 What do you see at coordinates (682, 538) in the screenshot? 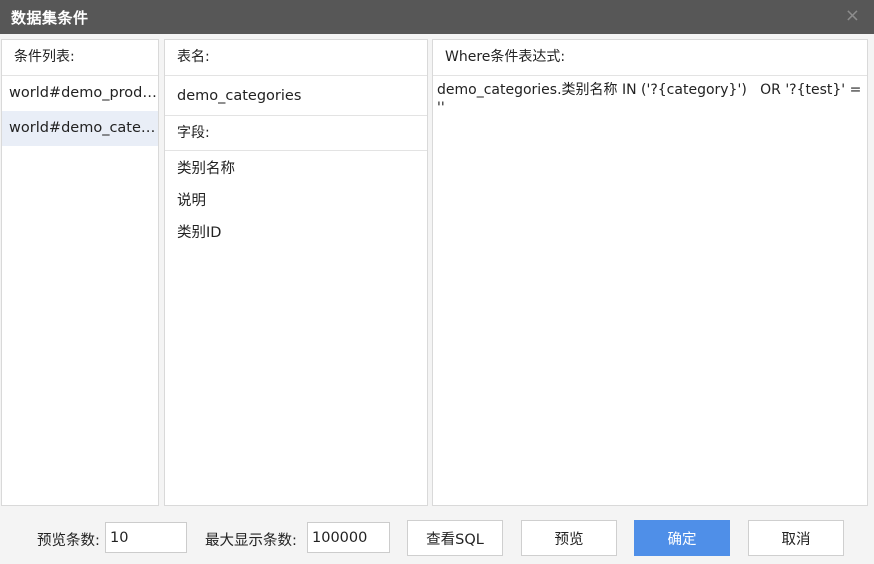
I see `ok-button: 确定` at bounding box center [682, 538].